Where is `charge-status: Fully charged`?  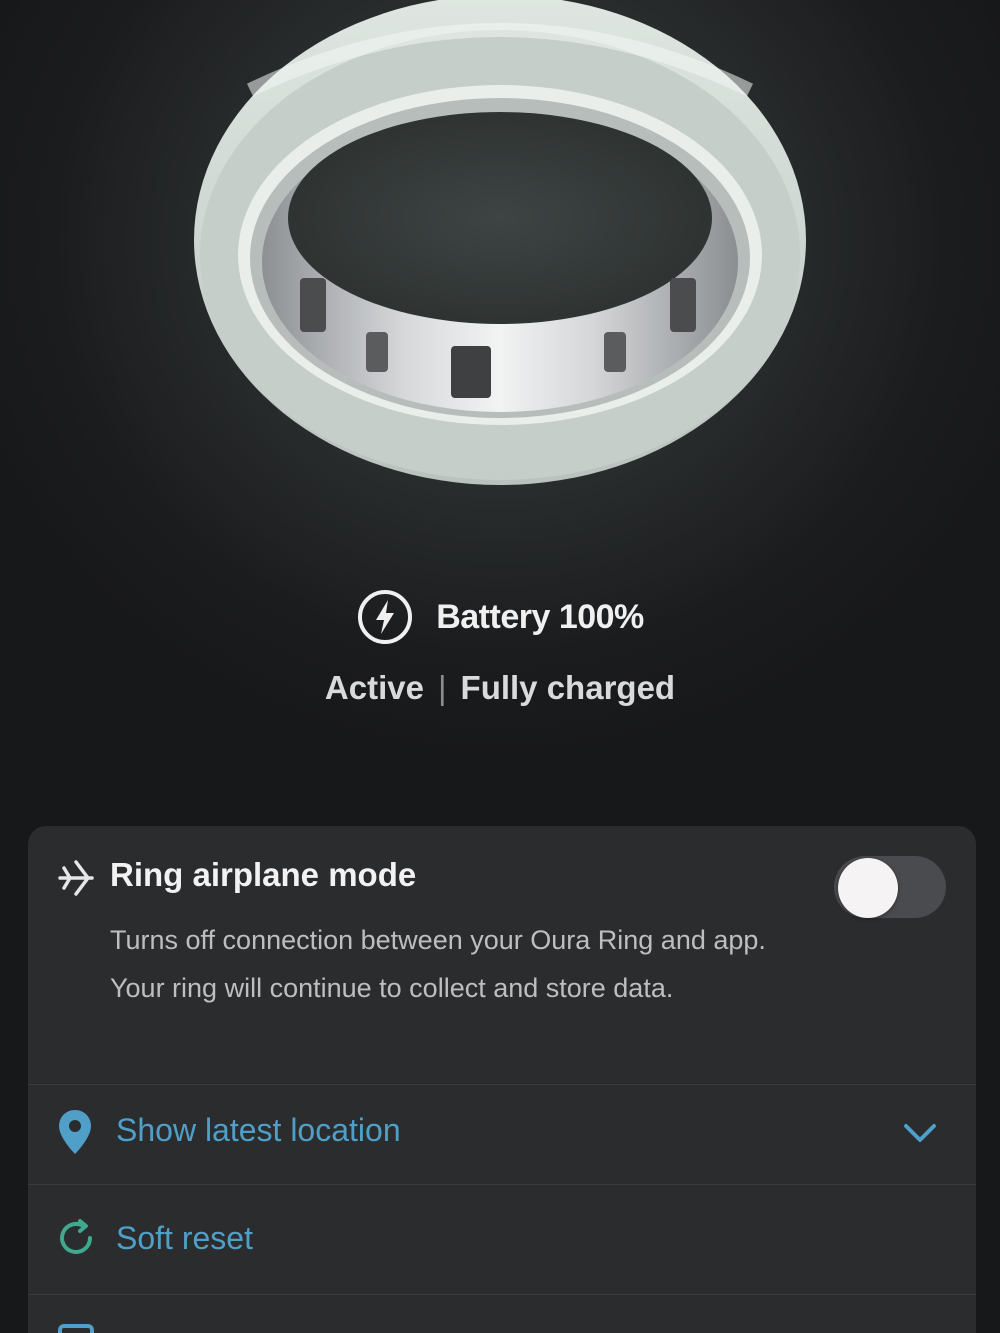
charge-status: Fully charged is located at coordinates (568, 687).